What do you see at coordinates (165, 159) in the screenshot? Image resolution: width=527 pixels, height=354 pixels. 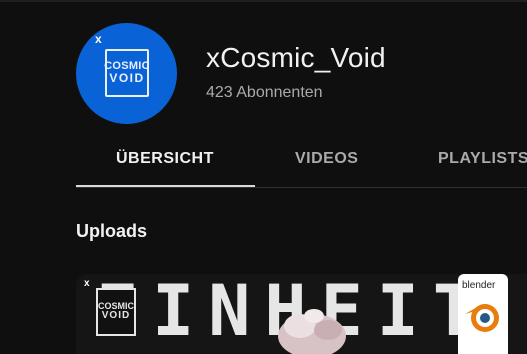 I see `tab-overview: ÜBERSICHT` at bounding box center [165, 159].